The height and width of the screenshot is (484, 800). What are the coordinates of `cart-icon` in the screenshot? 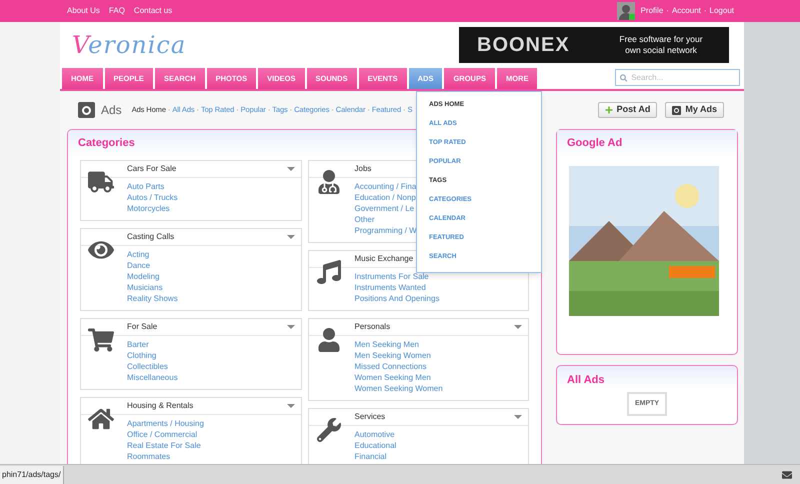 It's located at (101, 340).